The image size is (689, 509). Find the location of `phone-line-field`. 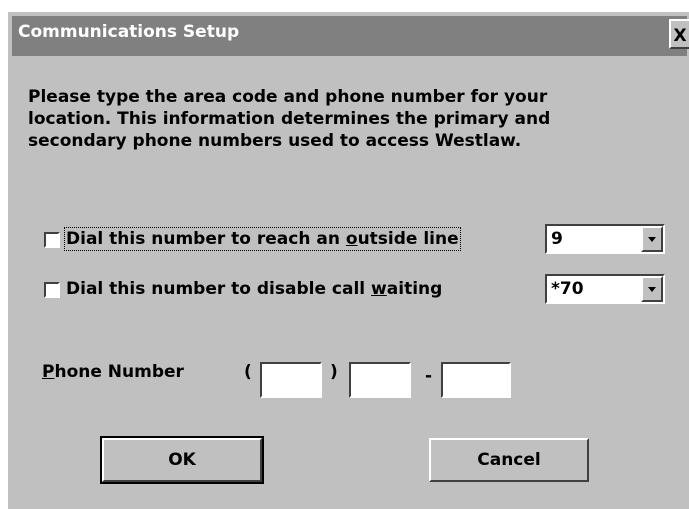

phone-line-field is located at coordinates (476, 380).